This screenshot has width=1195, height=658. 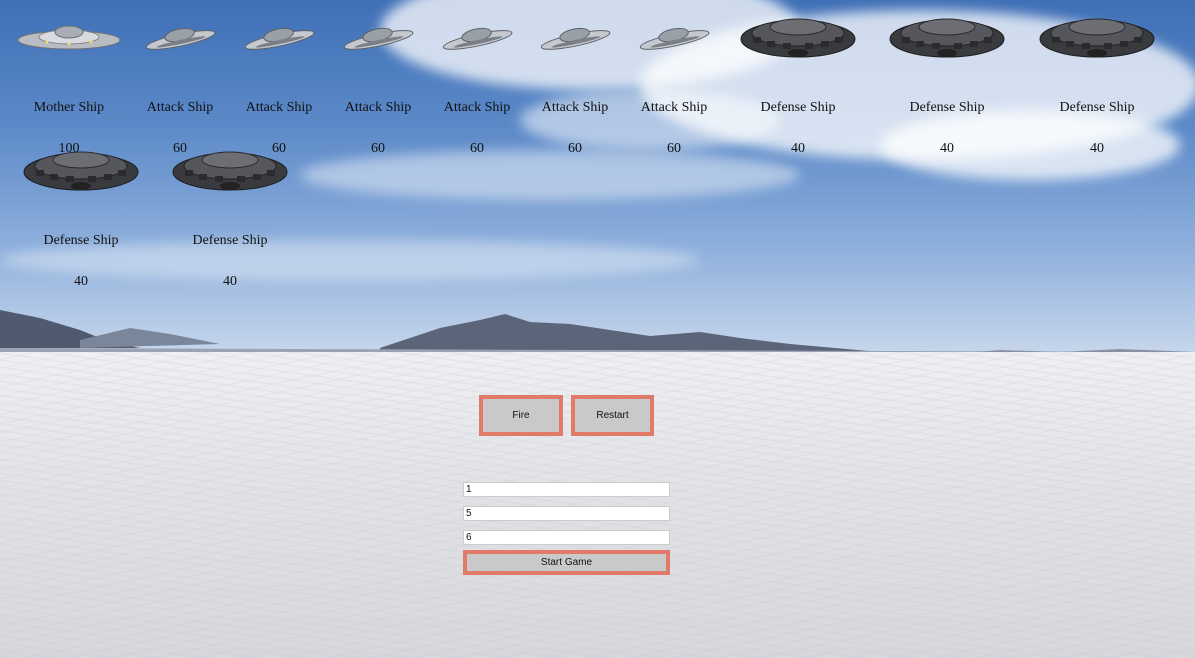 What do you see at coordinates (674, 37) in the screenshot?
I see `attack-ship-icon` at bounding box center [674, 37].